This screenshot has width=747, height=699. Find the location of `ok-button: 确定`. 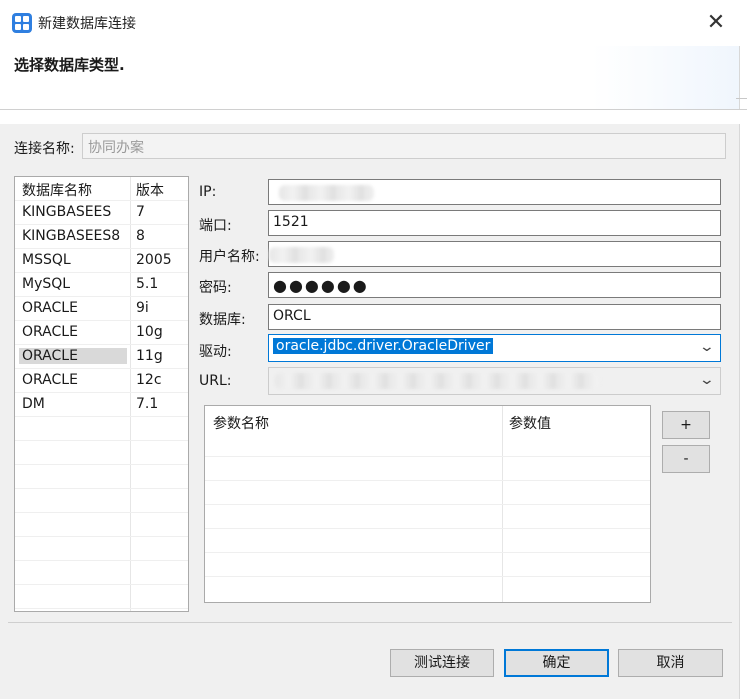

ok-button: 确定 is located at coordinates (556, 663).